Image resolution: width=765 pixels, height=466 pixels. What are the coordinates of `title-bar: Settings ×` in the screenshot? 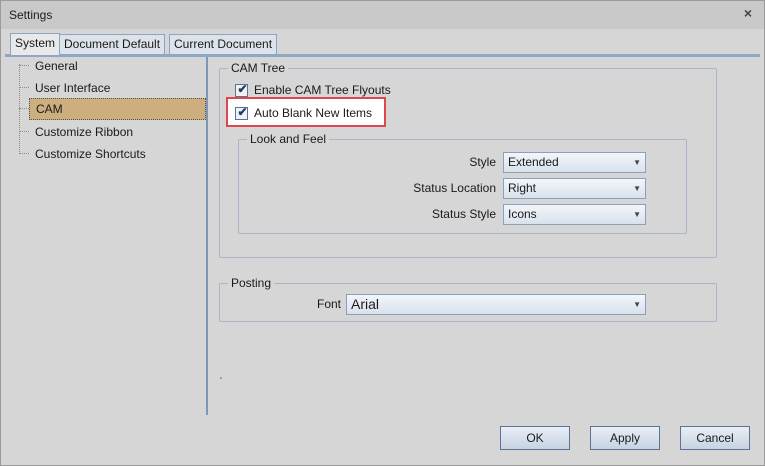 It's located at (382, 15).